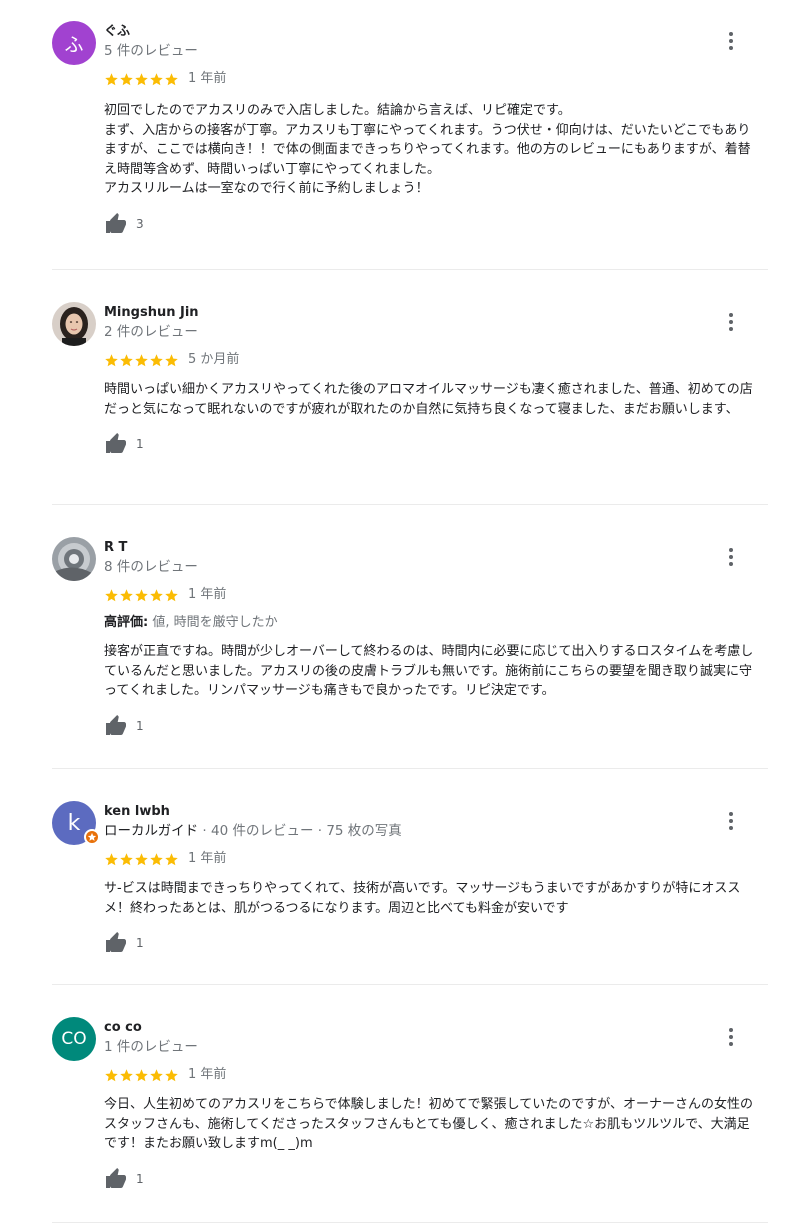 The width and height of the screenshot is (787, 1227). What do you see at coordinates (126, 622) in the screenshot?
I see `highlight-label: 高評価:` at bounding box center [126, 622].